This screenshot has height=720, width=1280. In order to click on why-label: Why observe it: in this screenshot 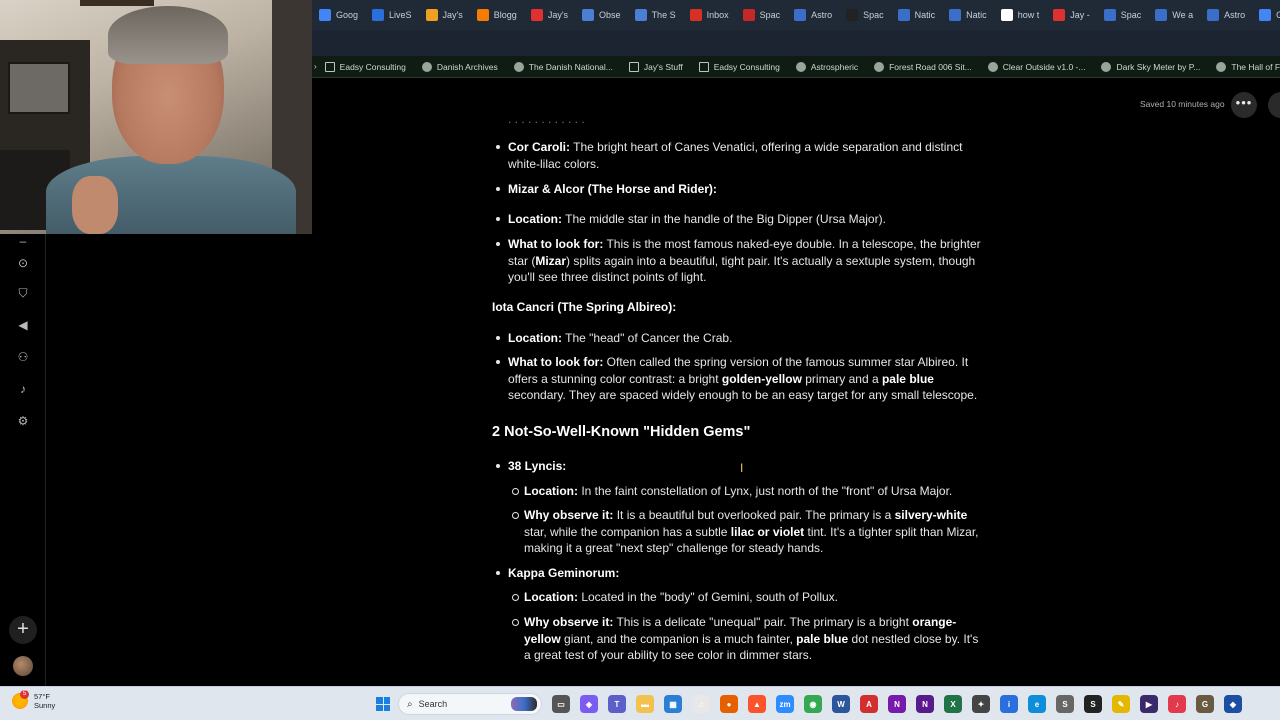, I will do `click(569, 515)`.